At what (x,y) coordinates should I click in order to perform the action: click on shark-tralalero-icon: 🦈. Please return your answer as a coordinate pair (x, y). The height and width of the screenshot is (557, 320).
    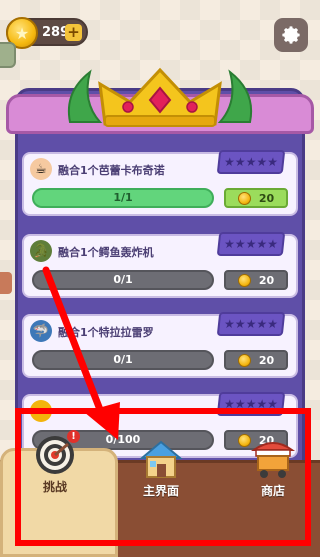
    Looking at the image, I should click on (41, 331).